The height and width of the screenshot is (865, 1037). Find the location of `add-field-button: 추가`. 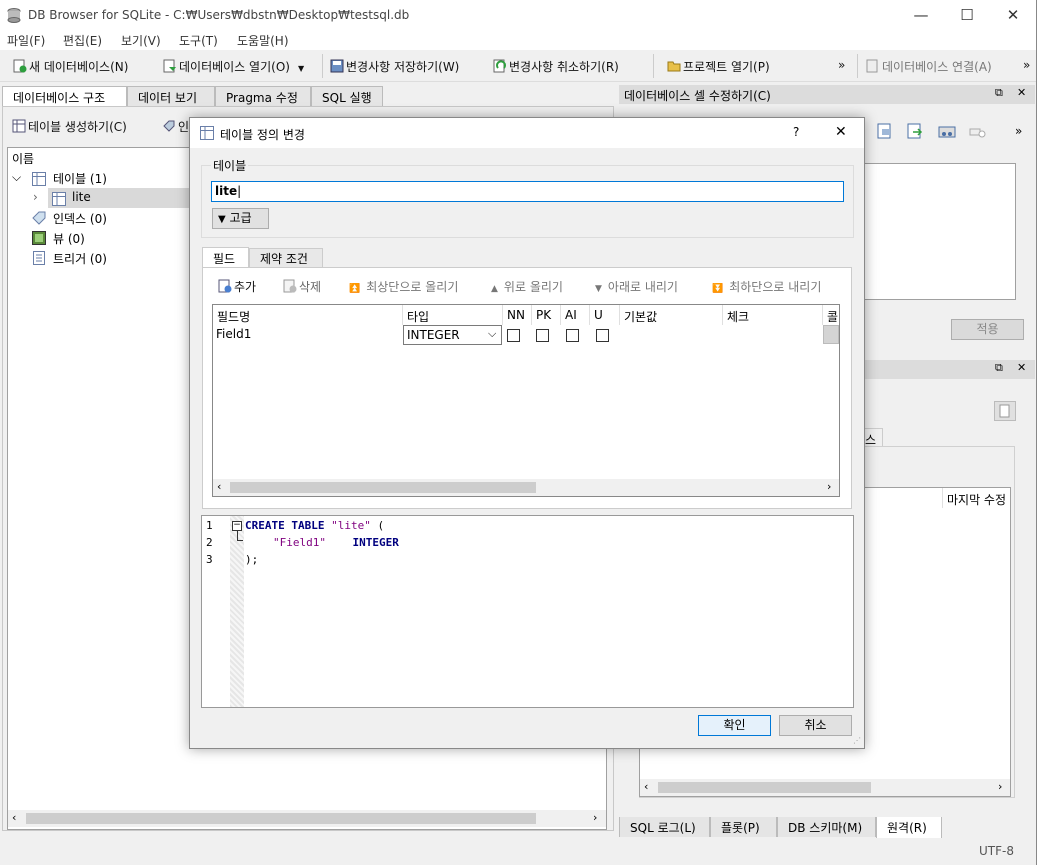

add-field-button: 추가 is located at coordinates (237, 286).